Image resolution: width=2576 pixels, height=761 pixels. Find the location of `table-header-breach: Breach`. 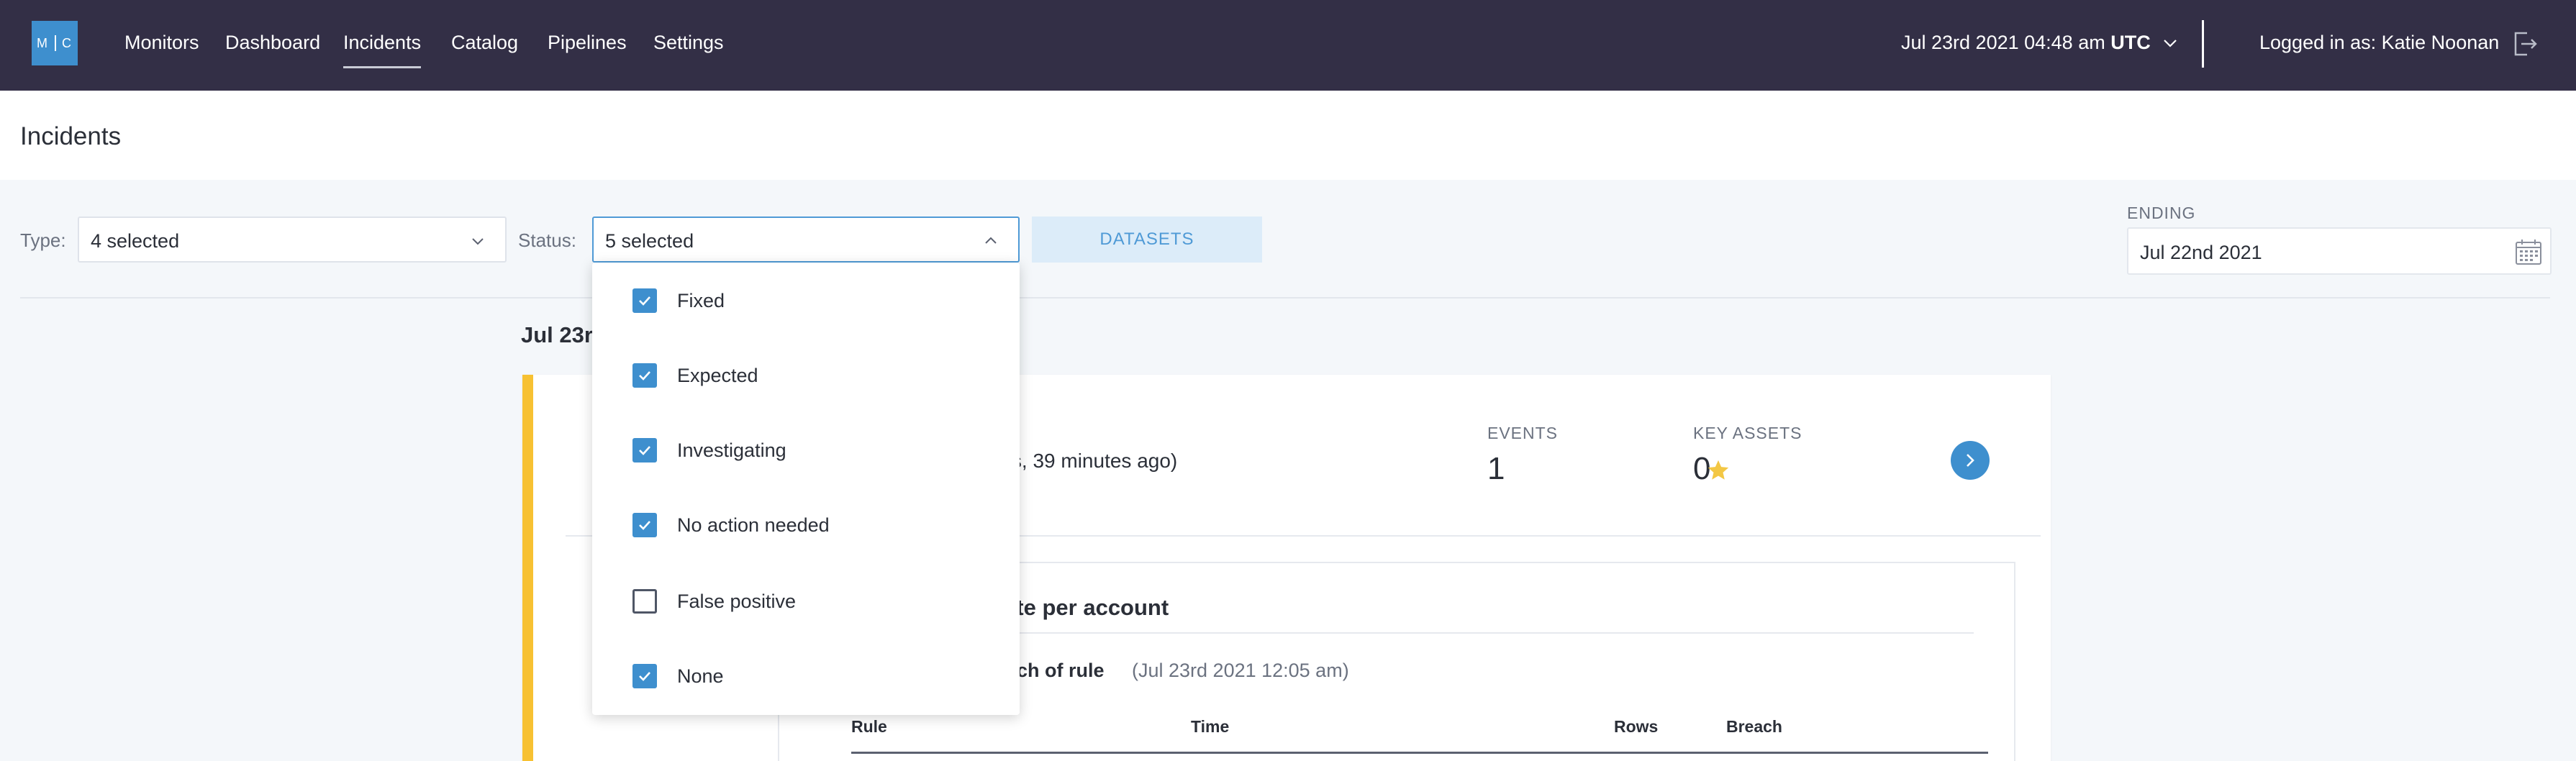

table-header-breach: Breach is located at coordinates (1754, 726).